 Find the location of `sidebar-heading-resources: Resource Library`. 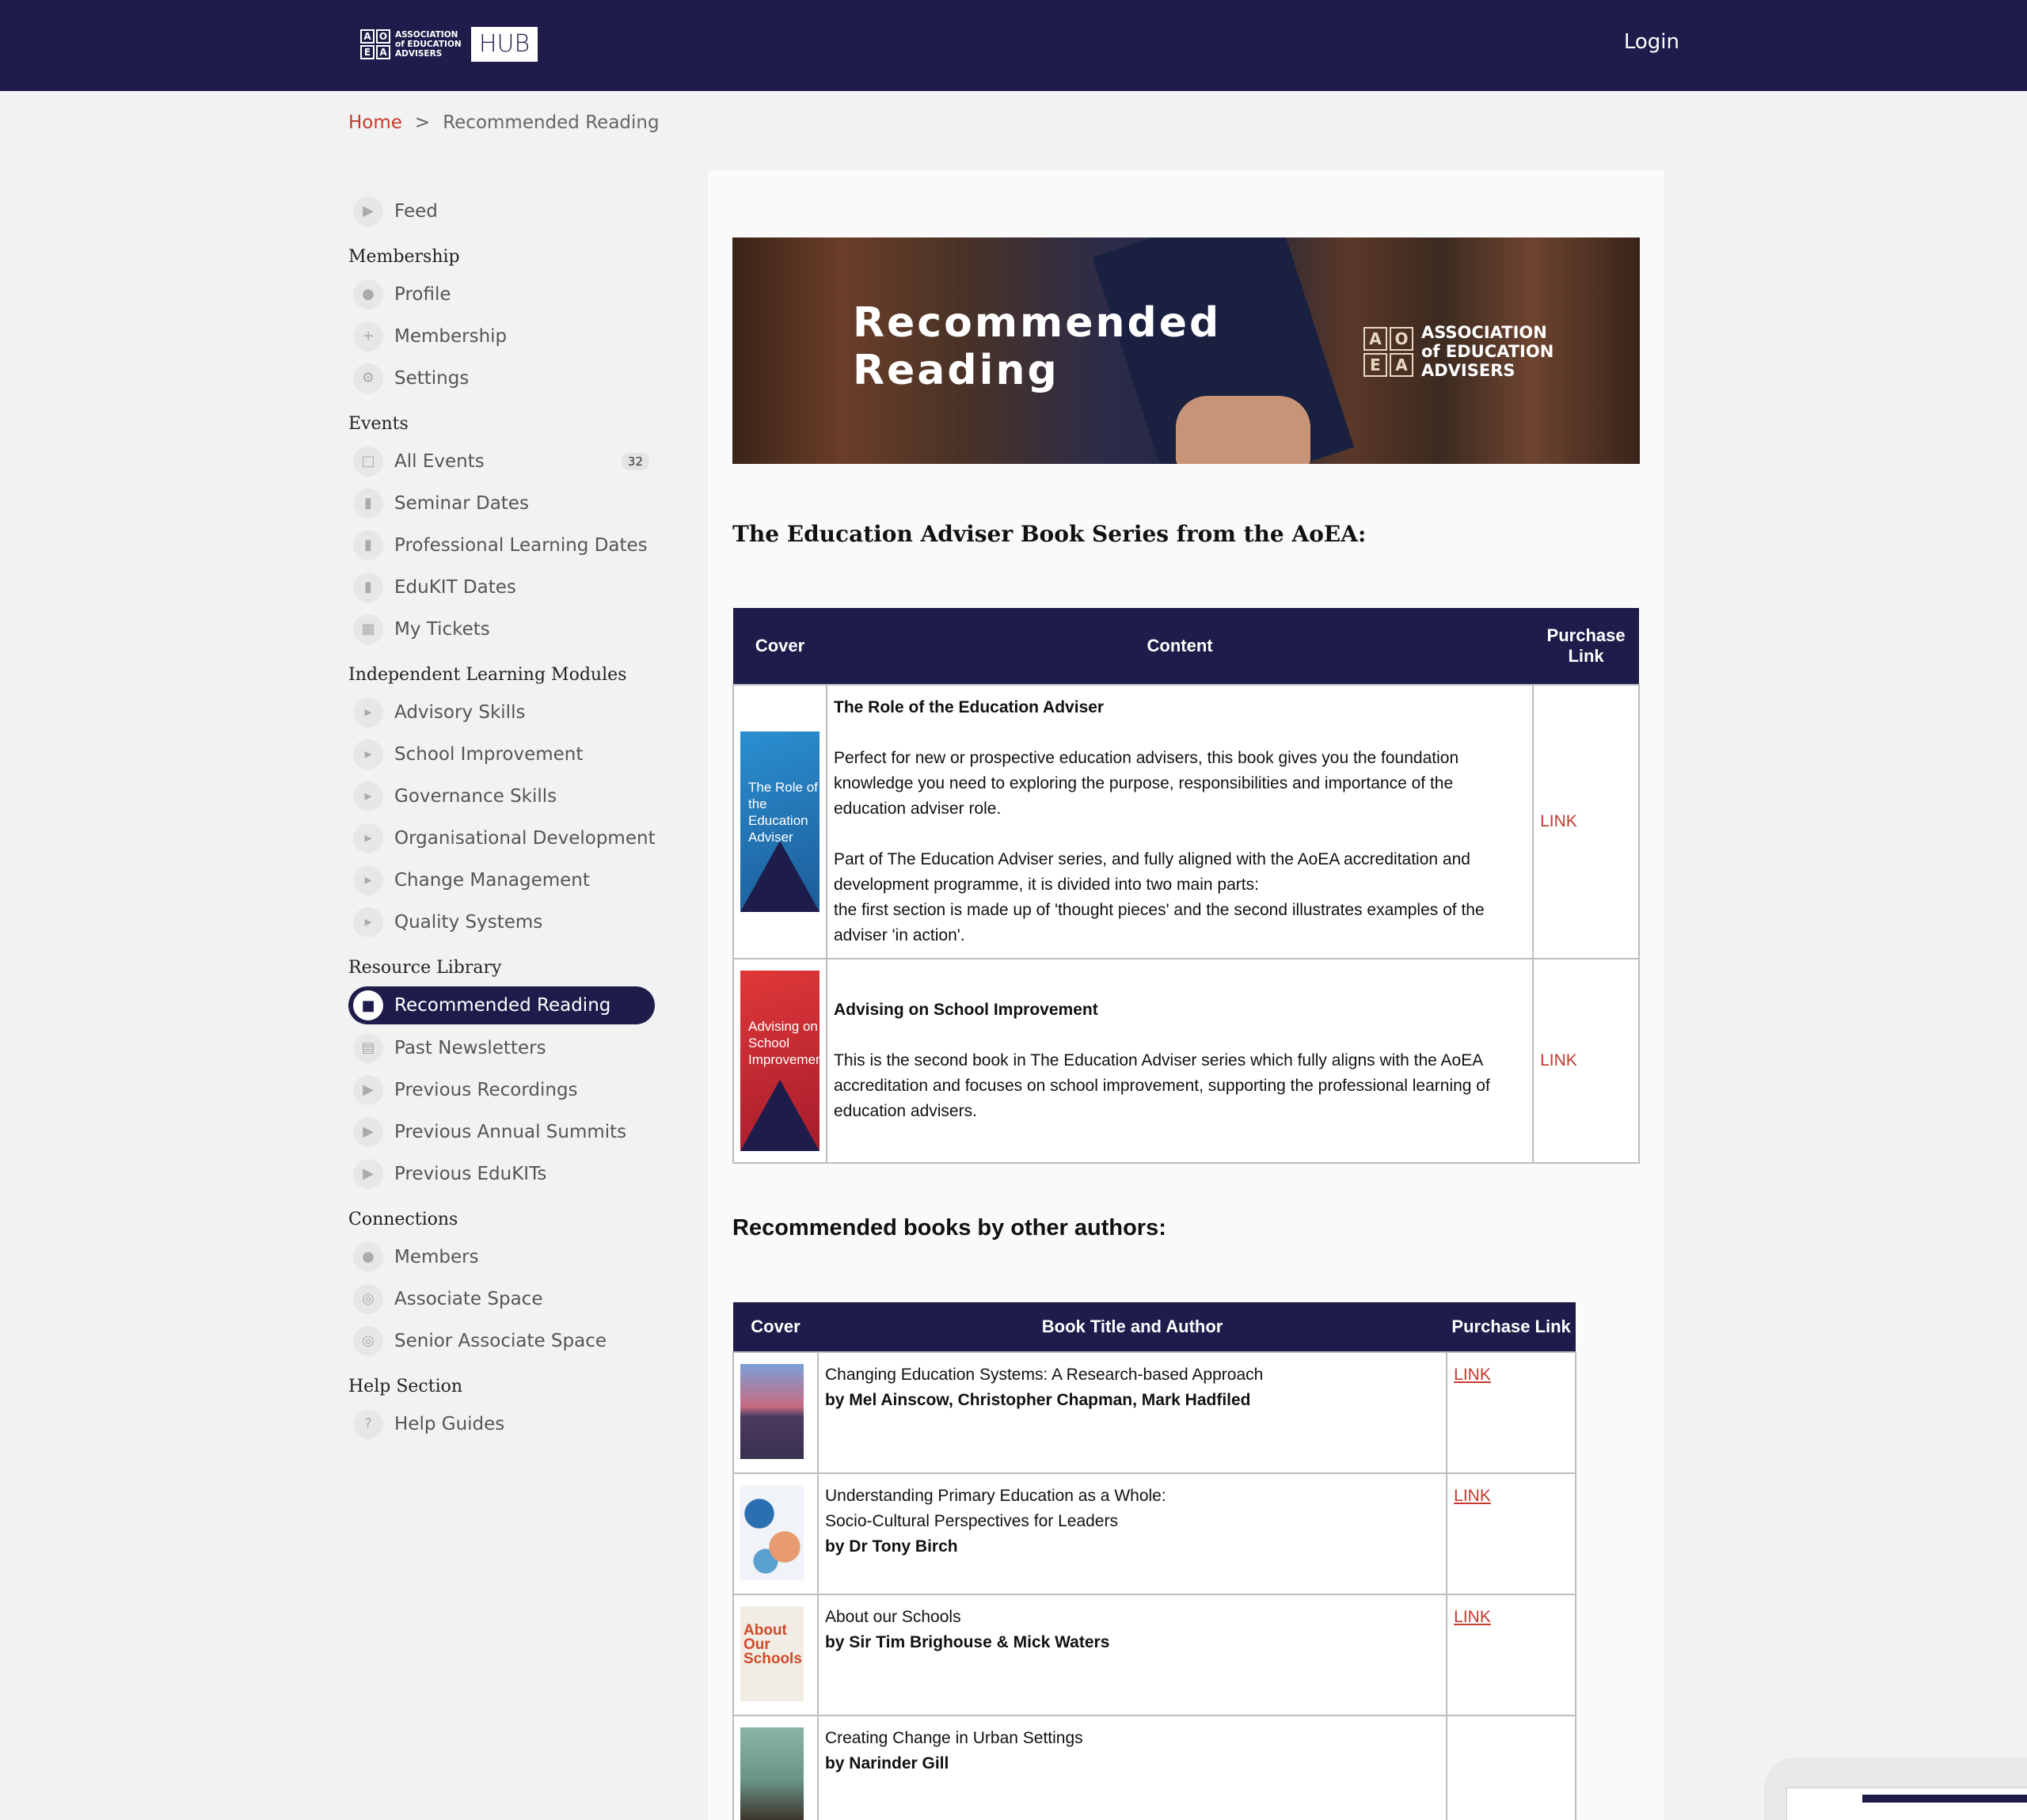

sidebar-heading-resources: Resource Library is located at coordinates (425, 968).